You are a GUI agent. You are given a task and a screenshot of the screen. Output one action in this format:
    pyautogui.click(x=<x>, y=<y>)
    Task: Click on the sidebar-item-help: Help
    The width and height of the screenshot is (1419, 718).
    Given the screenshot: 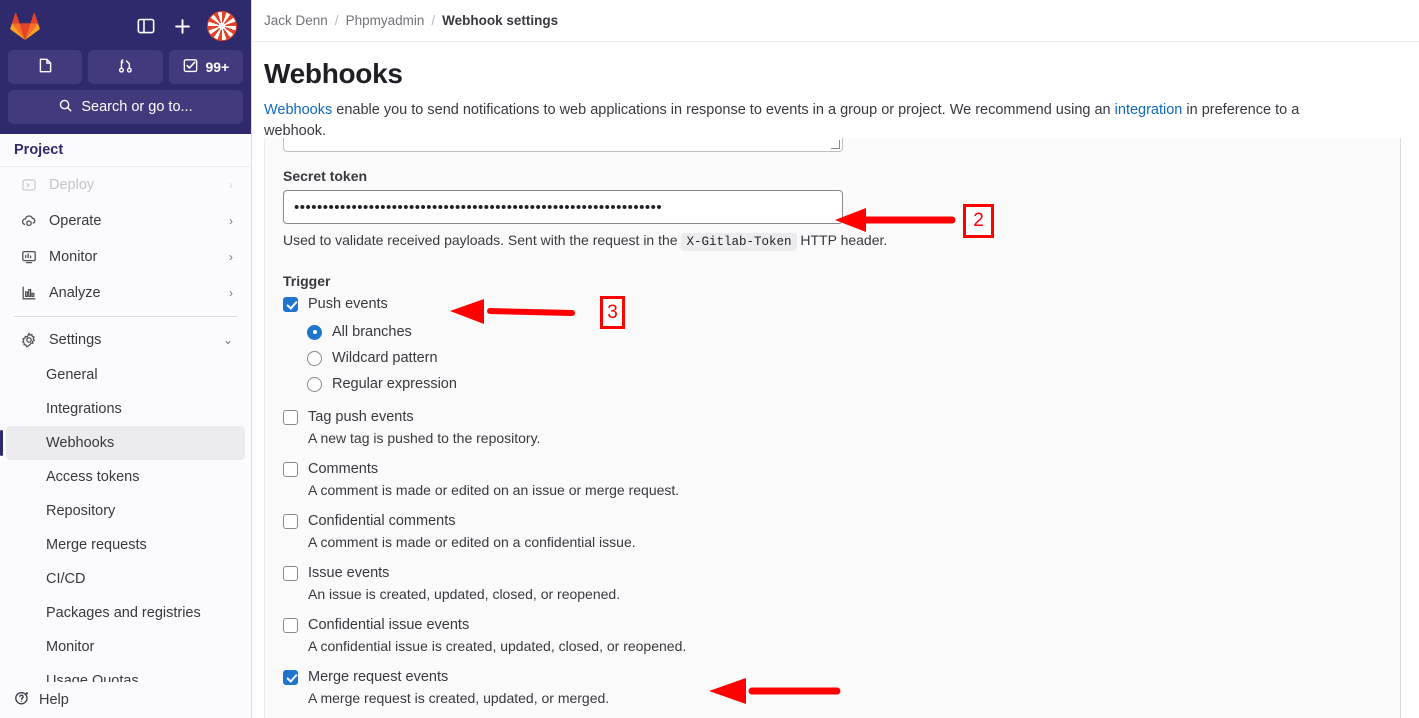 What is the action you would take?
    pyautogui.click(x=125, y=700)
    